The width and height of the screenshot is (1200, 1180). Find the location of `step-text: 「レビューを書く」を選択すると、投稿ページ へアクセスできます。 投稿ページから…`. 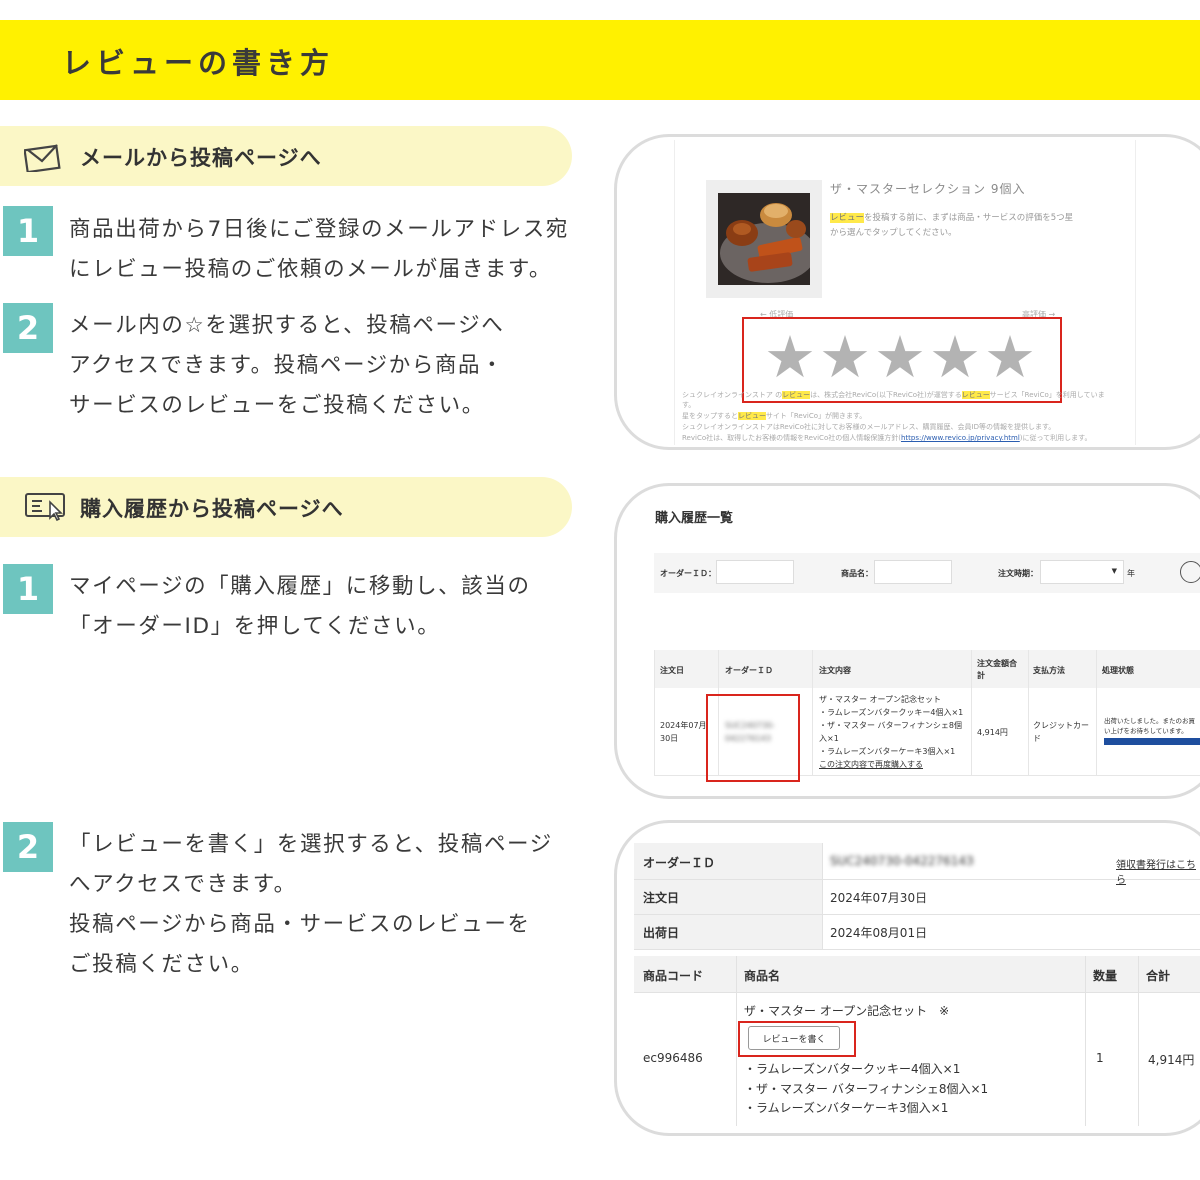

step-text: 「レビューを書く」を選択すると、投稿ページ へアクセスできます。 投稿ページから… is located at coordinates (311, 905).